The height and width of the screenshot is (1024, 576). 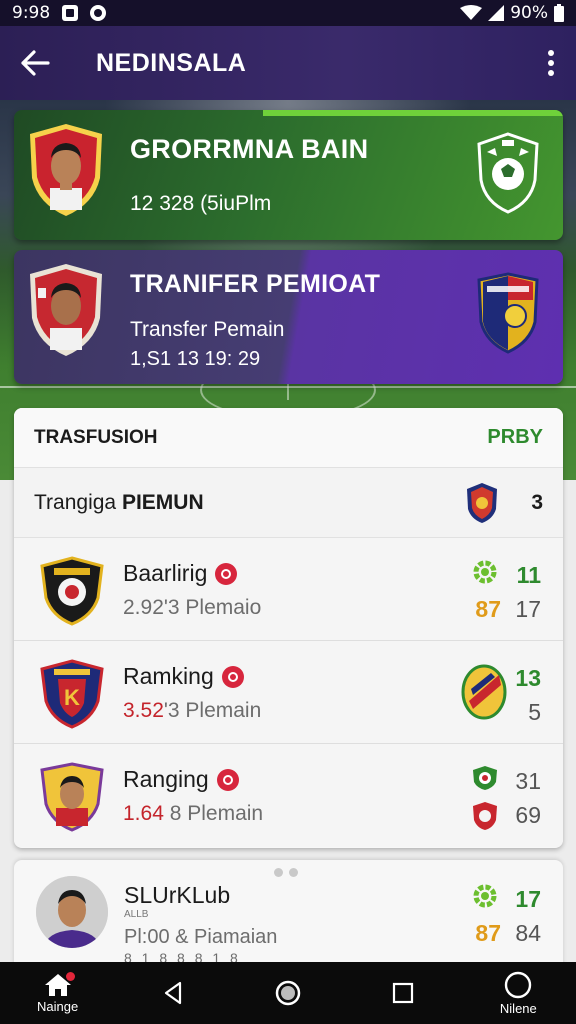 I want to click on nav-back-button, so click(x=173, y=993).